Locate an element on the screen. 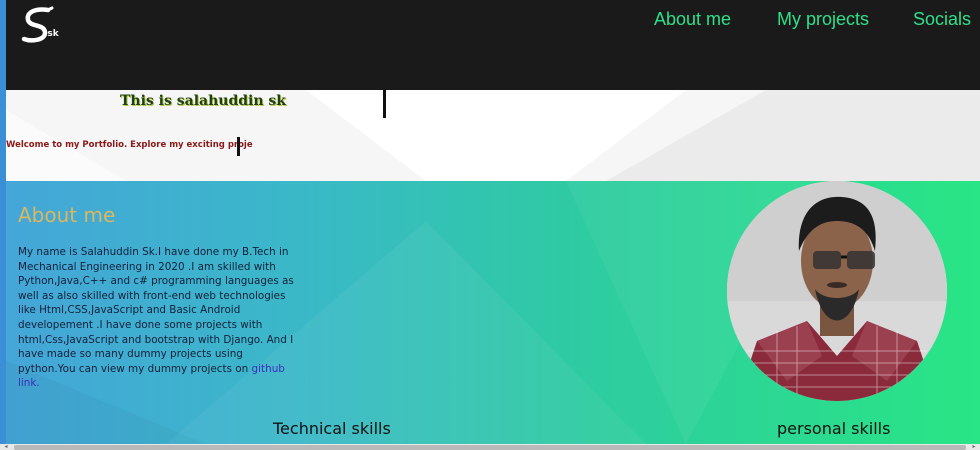 The height and width of the screenshot is (450, 980). scroll-right-icon: ▸ is located at coordinates (974, 447).